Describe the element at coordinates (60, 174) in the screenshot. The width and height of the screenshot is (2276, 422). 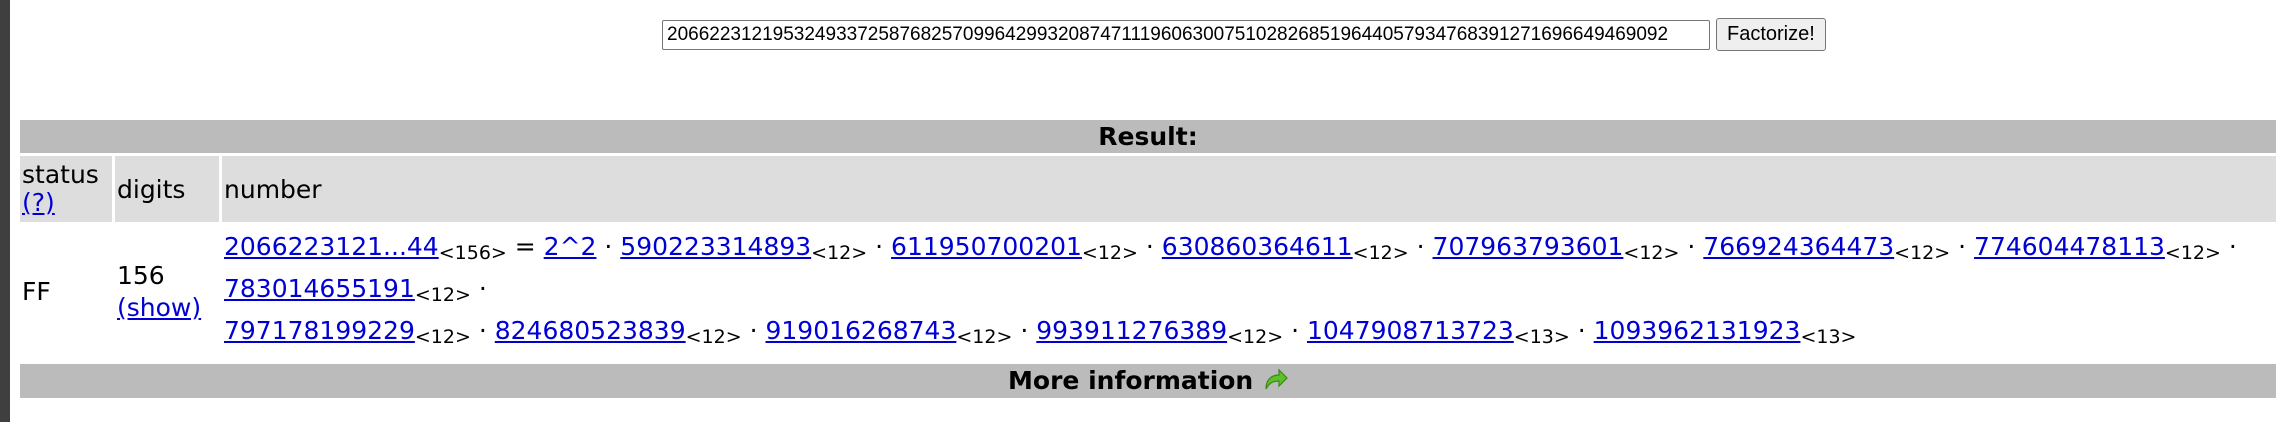
I see `status-label: status` at that location.